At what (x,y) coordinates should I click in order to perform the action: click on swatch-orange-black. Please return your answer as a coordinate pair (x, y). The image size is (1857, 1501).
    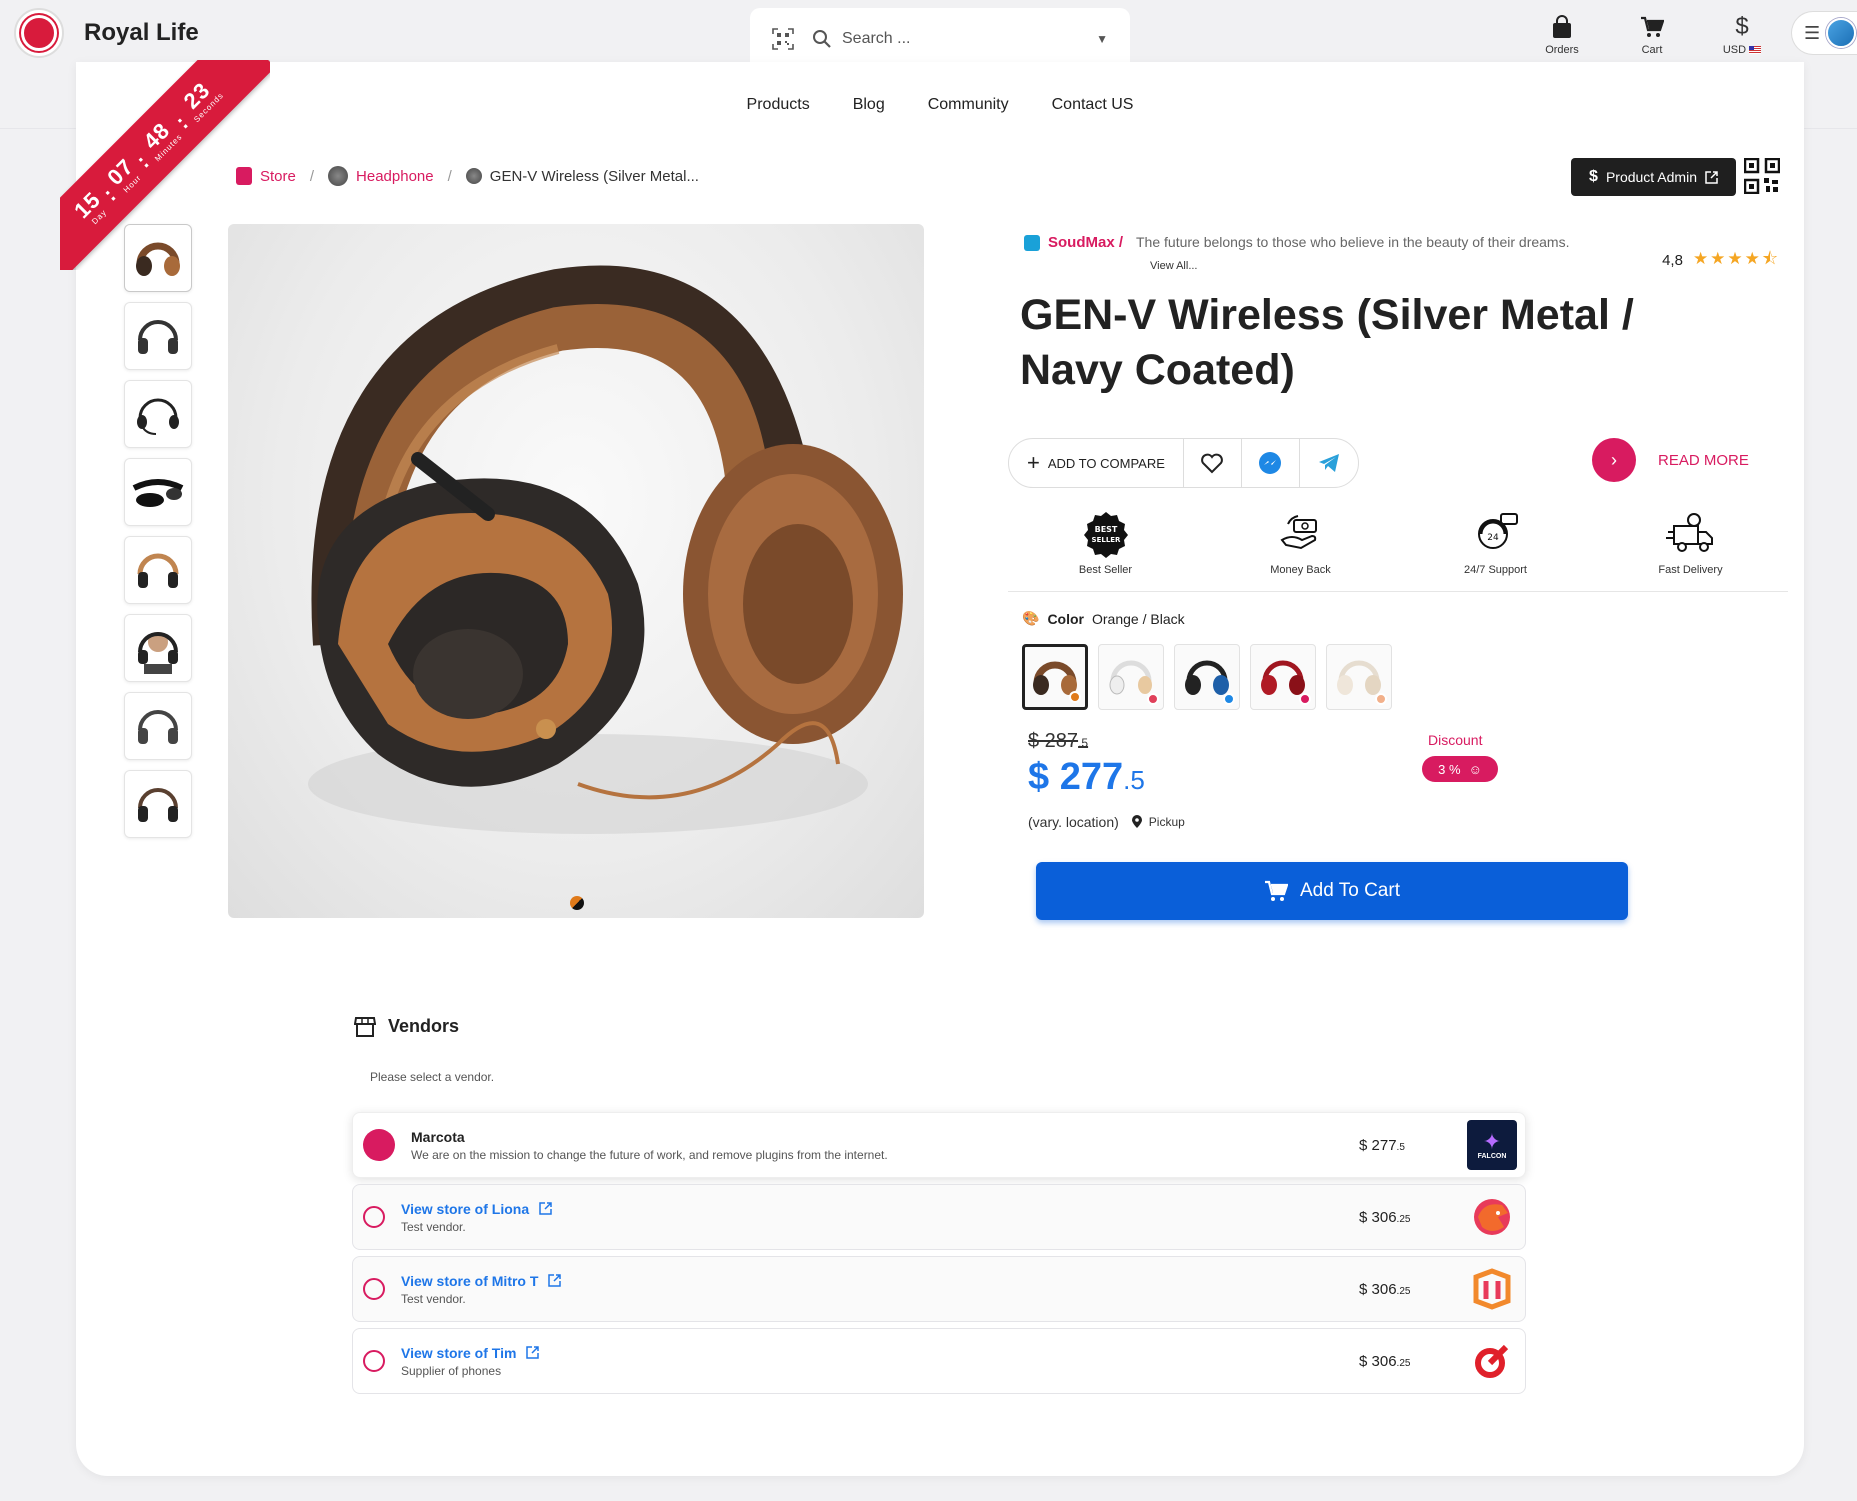
    Looking at the image, I should click on (1055, 677).